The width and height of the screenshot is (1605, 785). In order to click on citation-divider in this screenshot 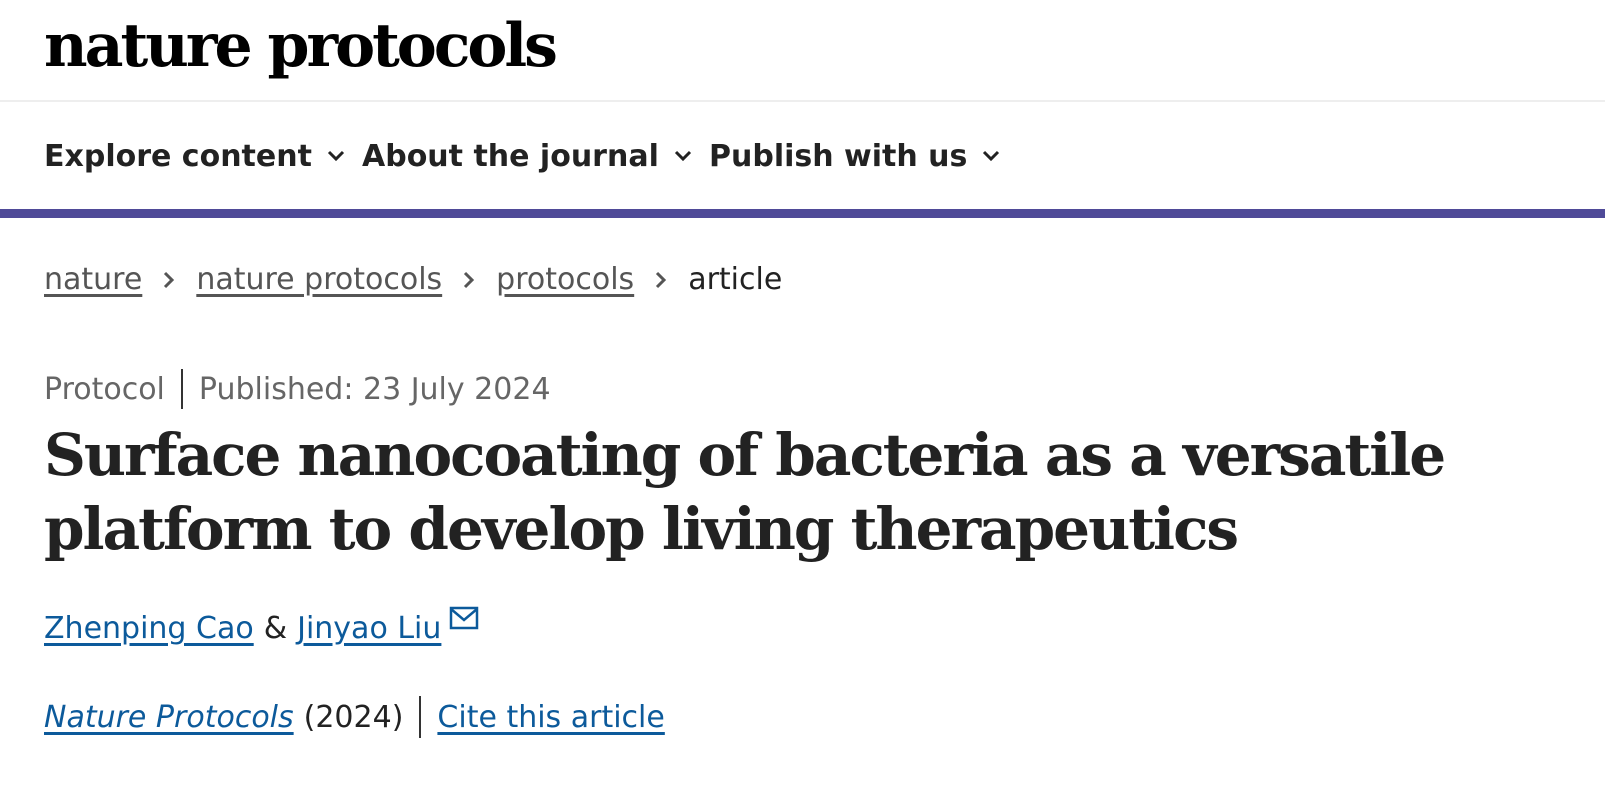, I will do `click(420, 717)`.